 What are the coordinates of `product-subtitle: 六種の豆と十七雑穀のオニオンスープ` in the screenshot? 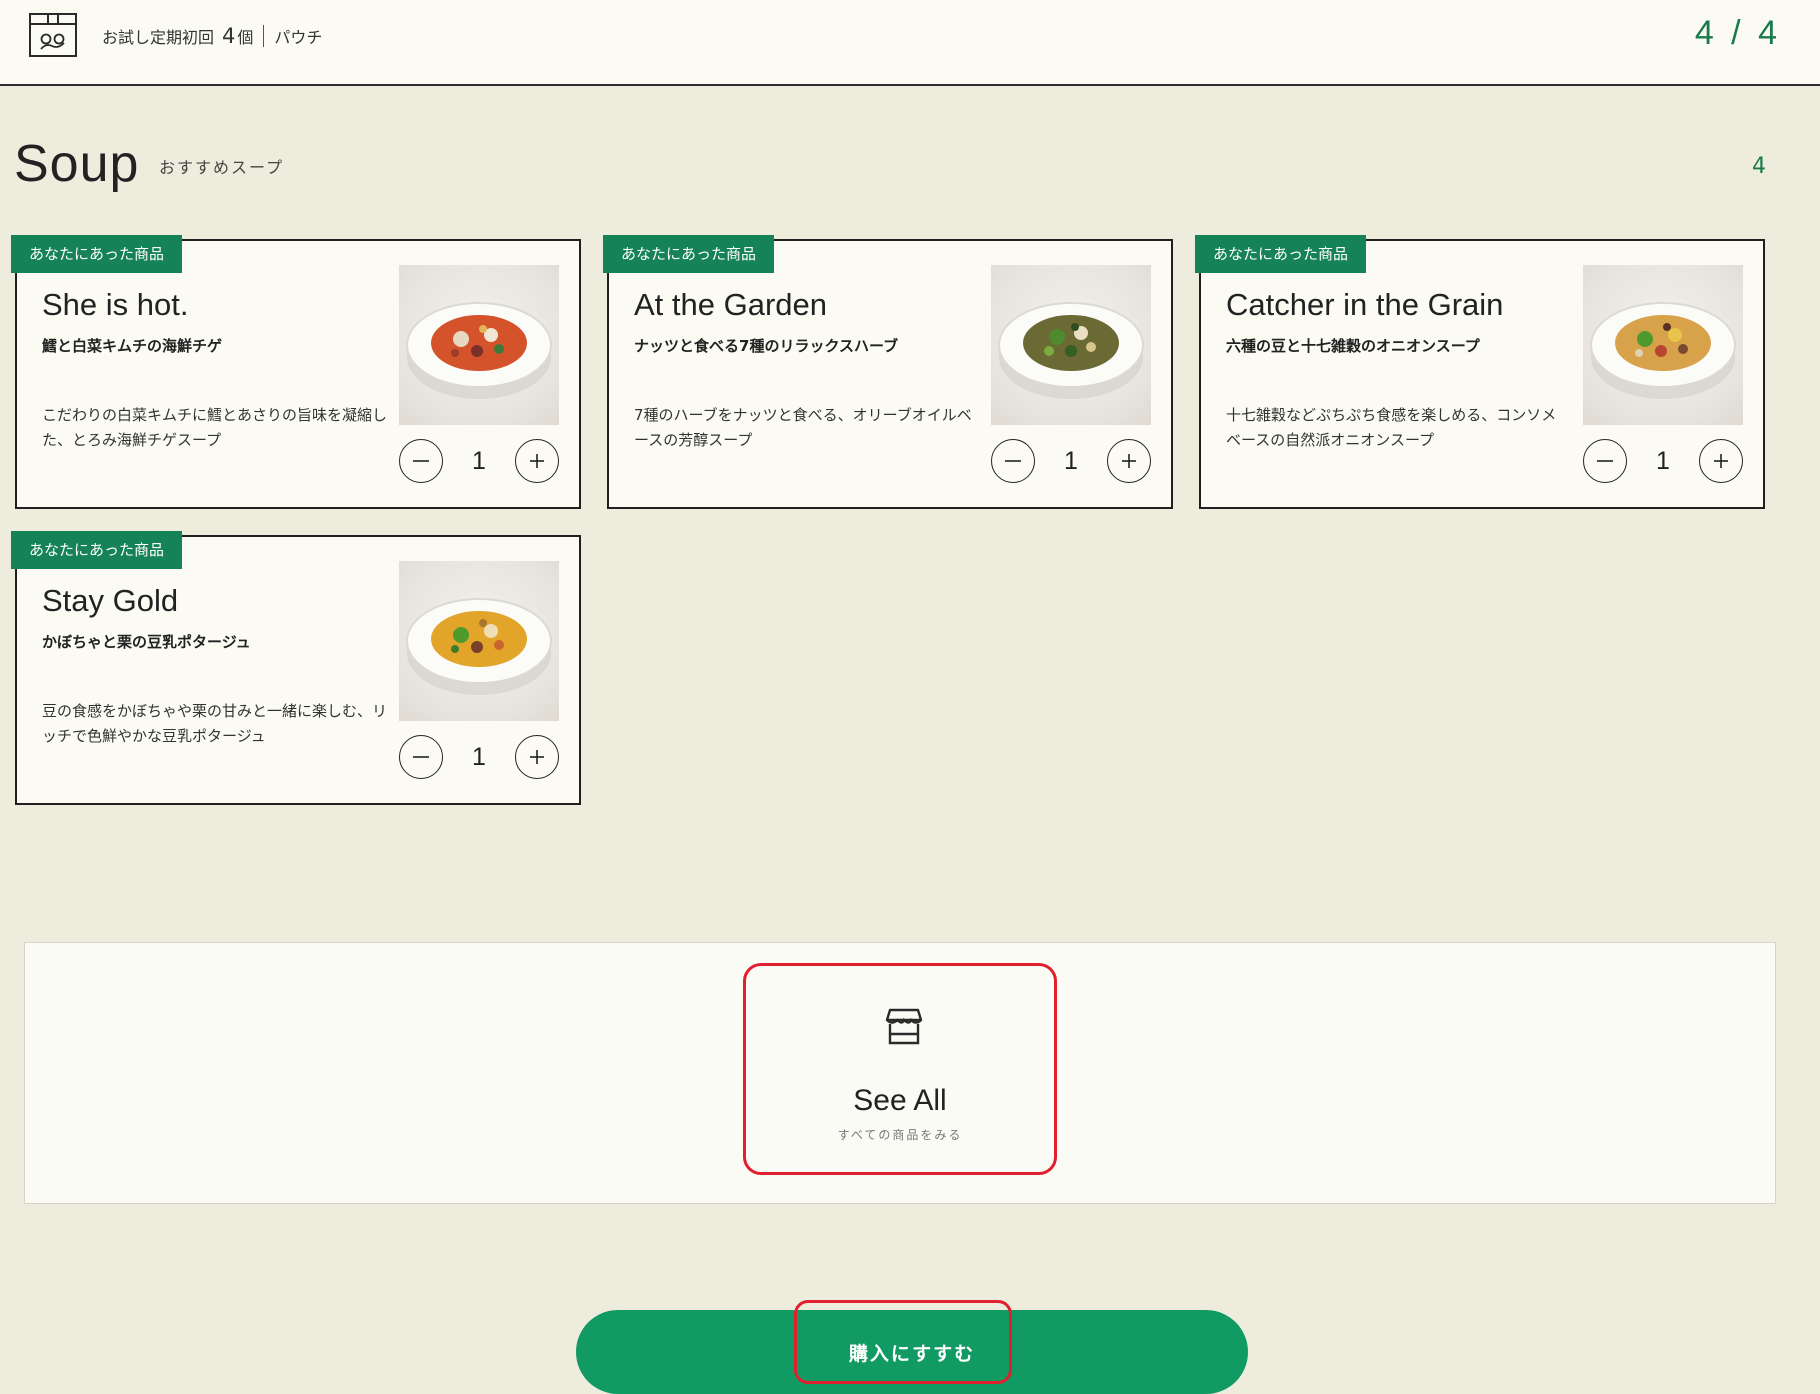 It's located at (1353, 346).